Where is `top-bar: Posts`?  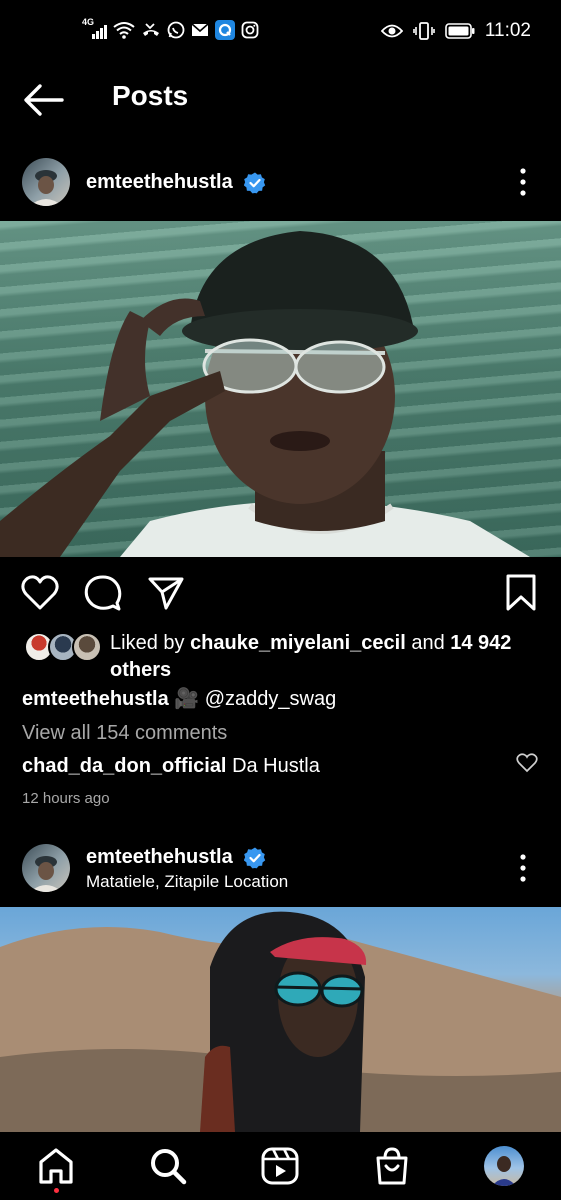 top-bar: Posts is located at coordinates (280, 100).